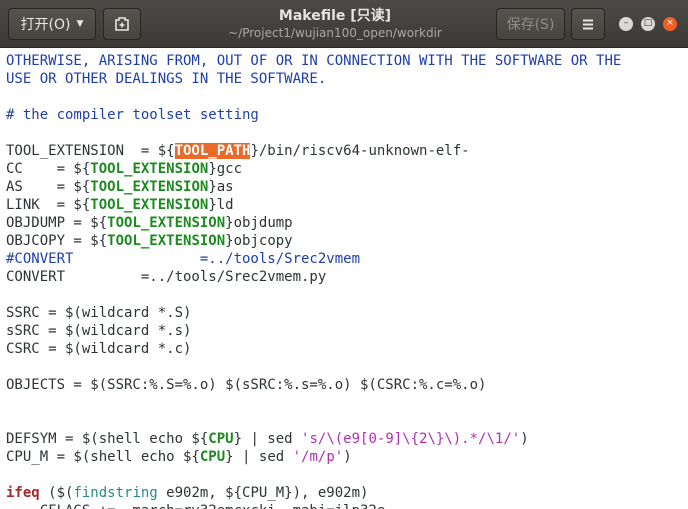  I want to click on code-line: CONVERT =../tools/Srec2vmem.py, so click(313, 277).